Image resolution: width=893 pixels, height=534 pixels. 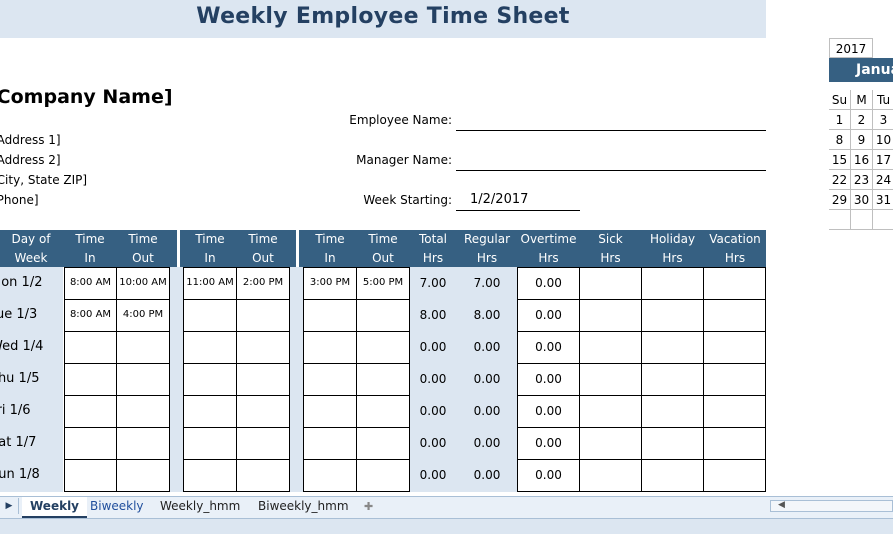 What do you see at coordinates (9, 506) in the screenshot?
I see `tab-nav-next-icon: ▶` at bounding box center [9, 506].